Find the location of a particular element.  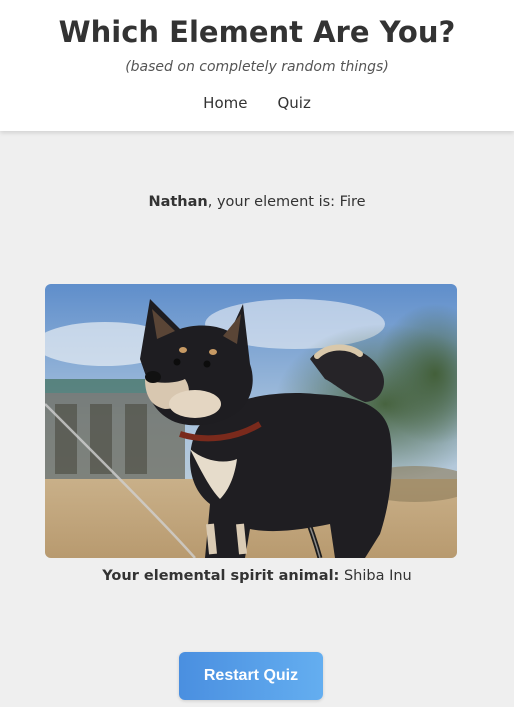

spirit-animal-label: Your elemental spirit animal: is located at coordinates (221, 576).